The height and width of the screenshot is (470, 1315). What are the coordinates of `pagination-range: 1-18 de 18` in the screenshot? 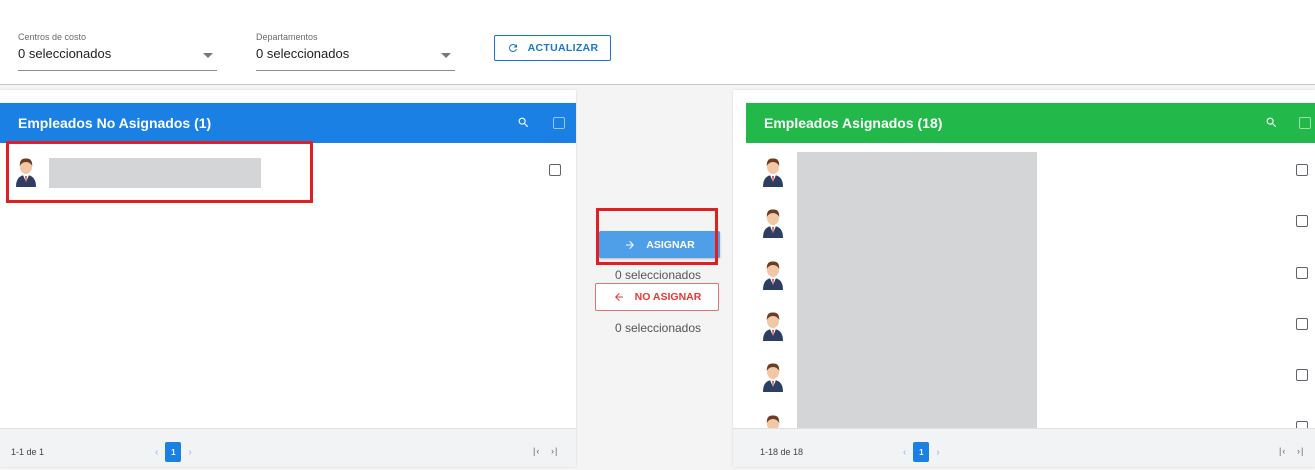 It's located at (782, 452).